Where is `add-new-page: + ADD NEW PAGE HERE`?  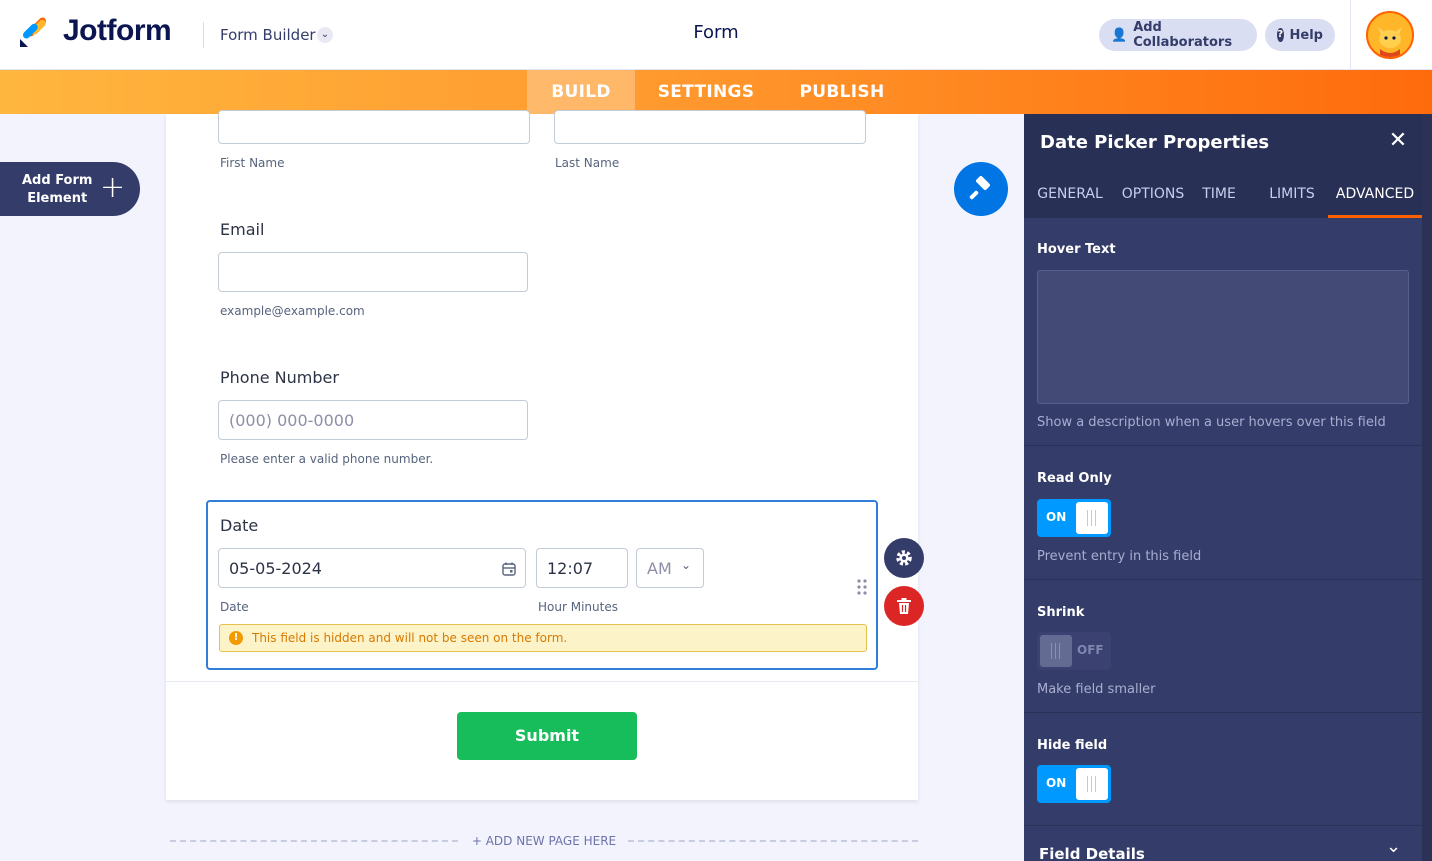
add-new-page: + ADD NEW PAGE HERE is located at coordinates (544, 842).